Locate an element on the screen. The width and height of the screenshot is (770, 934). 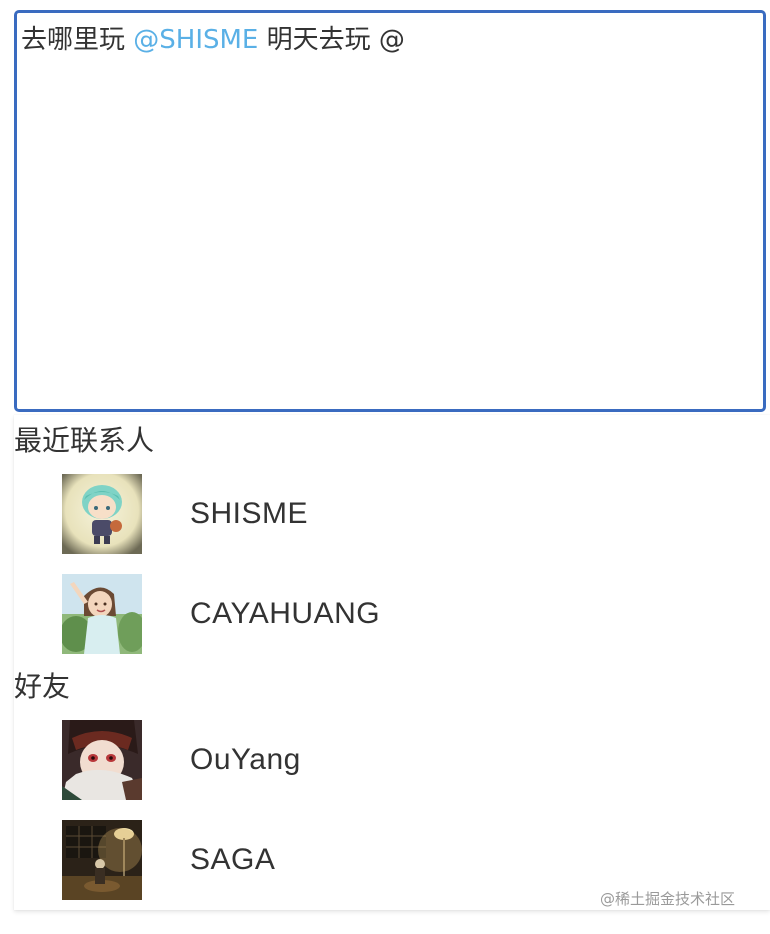
contact-name: CAYAHUANG is located at coordinates (285, 613).